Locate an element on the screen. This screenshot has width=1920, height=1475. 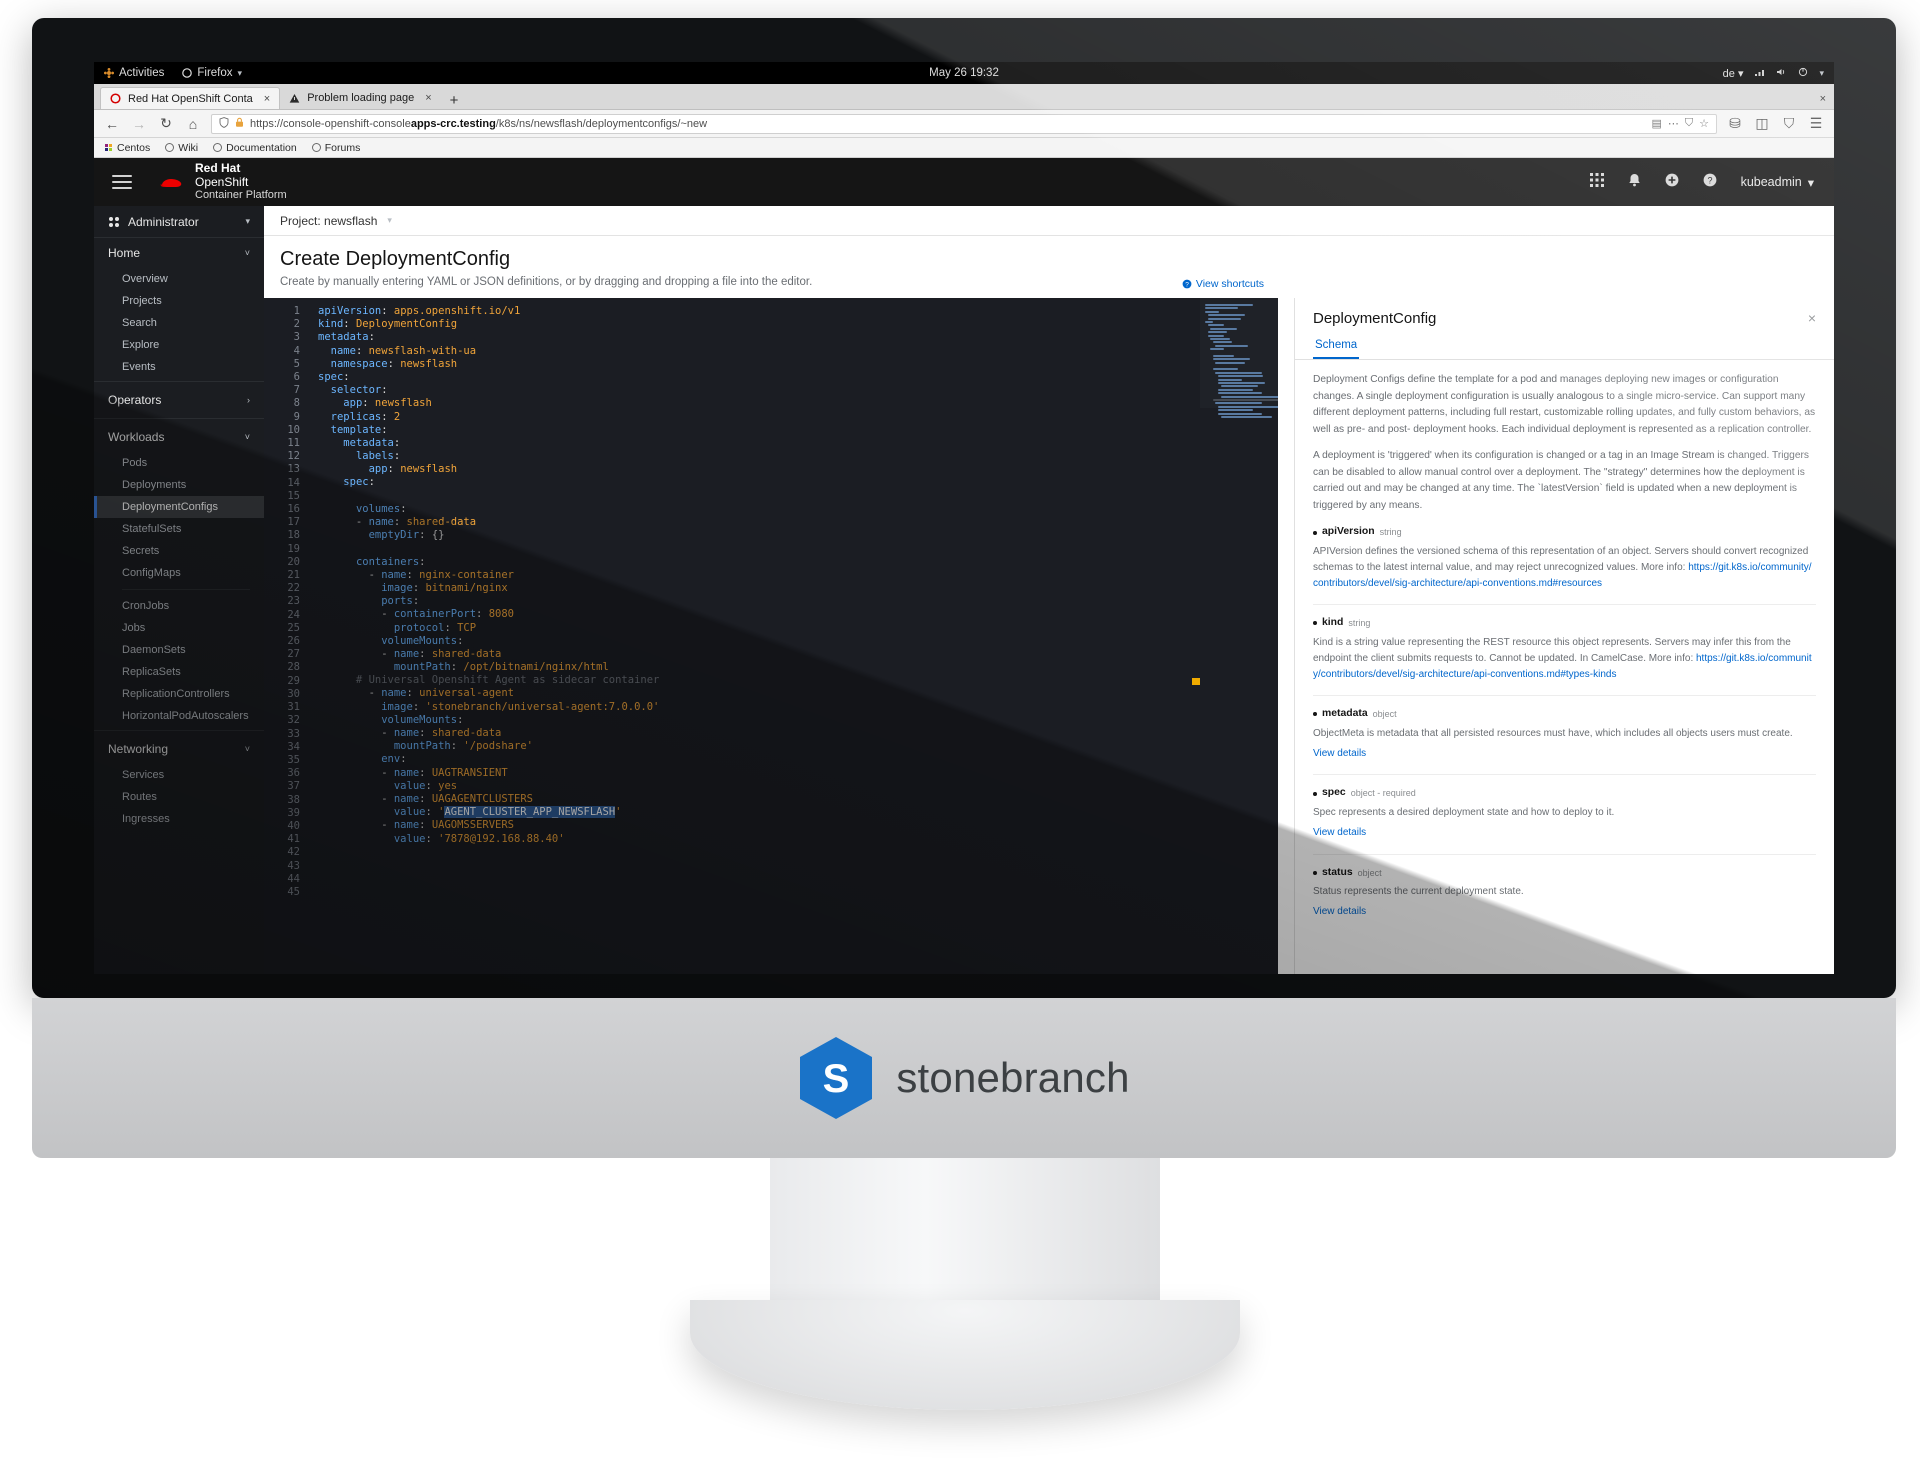
tab-schema: Schema is located at coordinates (1336, 347).